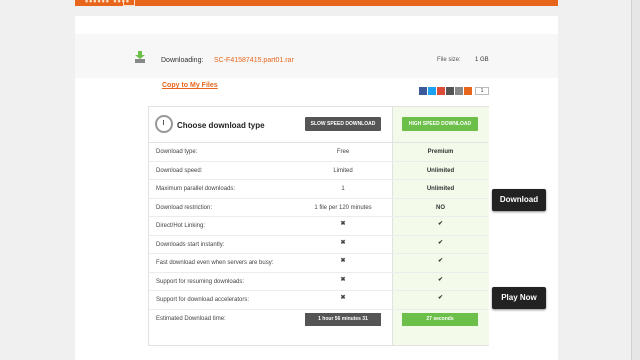 The image size is (640, 360). Describe the element at coordinates (164, 124) in the screenshot. I see `clock-icon` at that location.